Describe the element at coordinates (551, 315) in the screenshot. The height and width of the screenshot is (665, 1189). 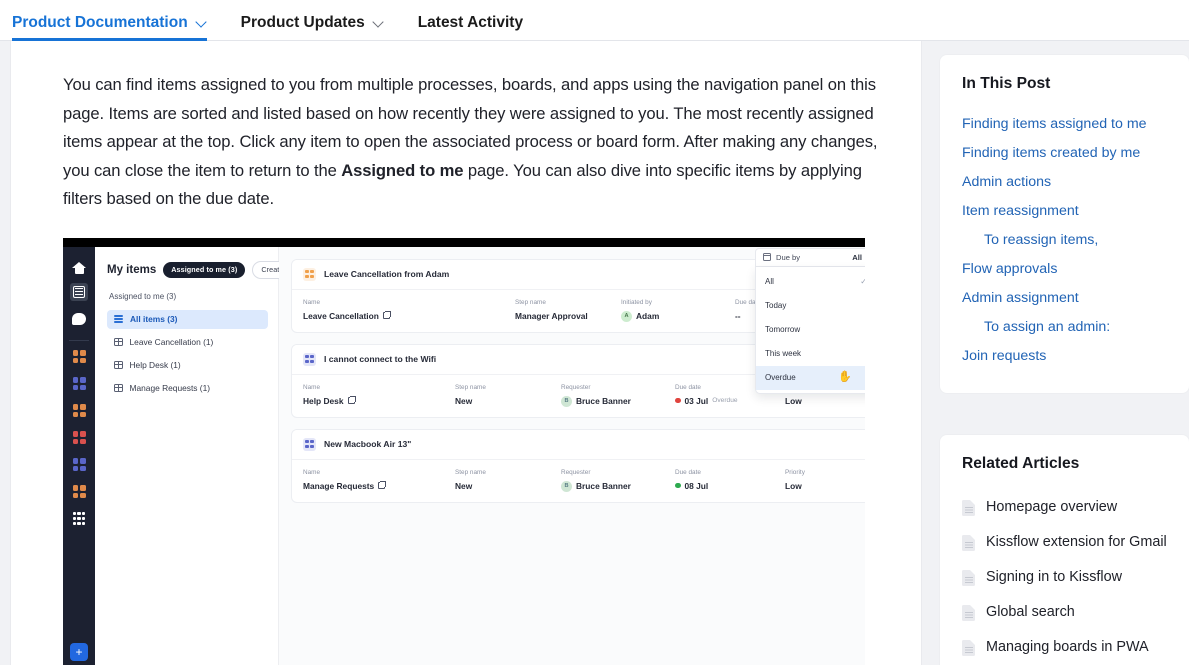
I see `field-value: Manager Approval` at that location.